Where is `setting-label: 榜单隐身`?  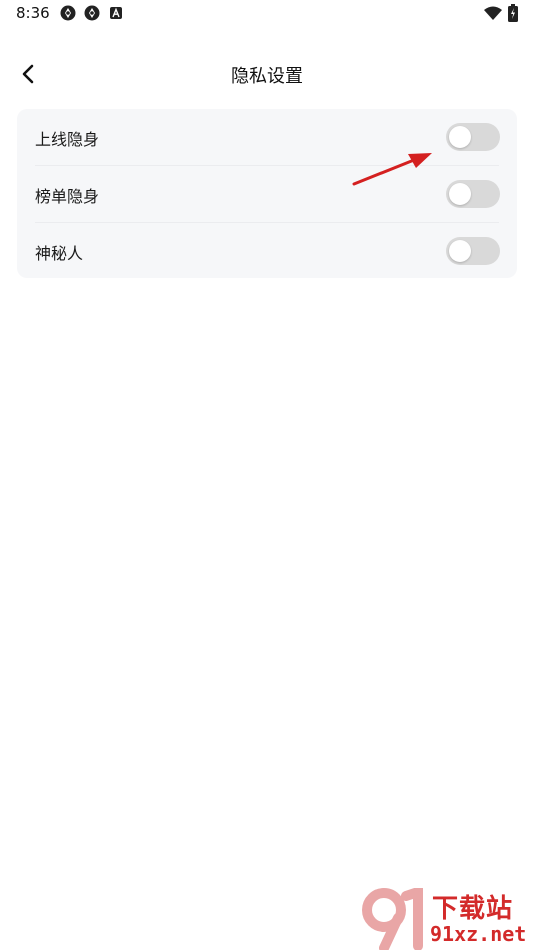
setting-label: 榜单隐身 is located at coordinates (67, 196).